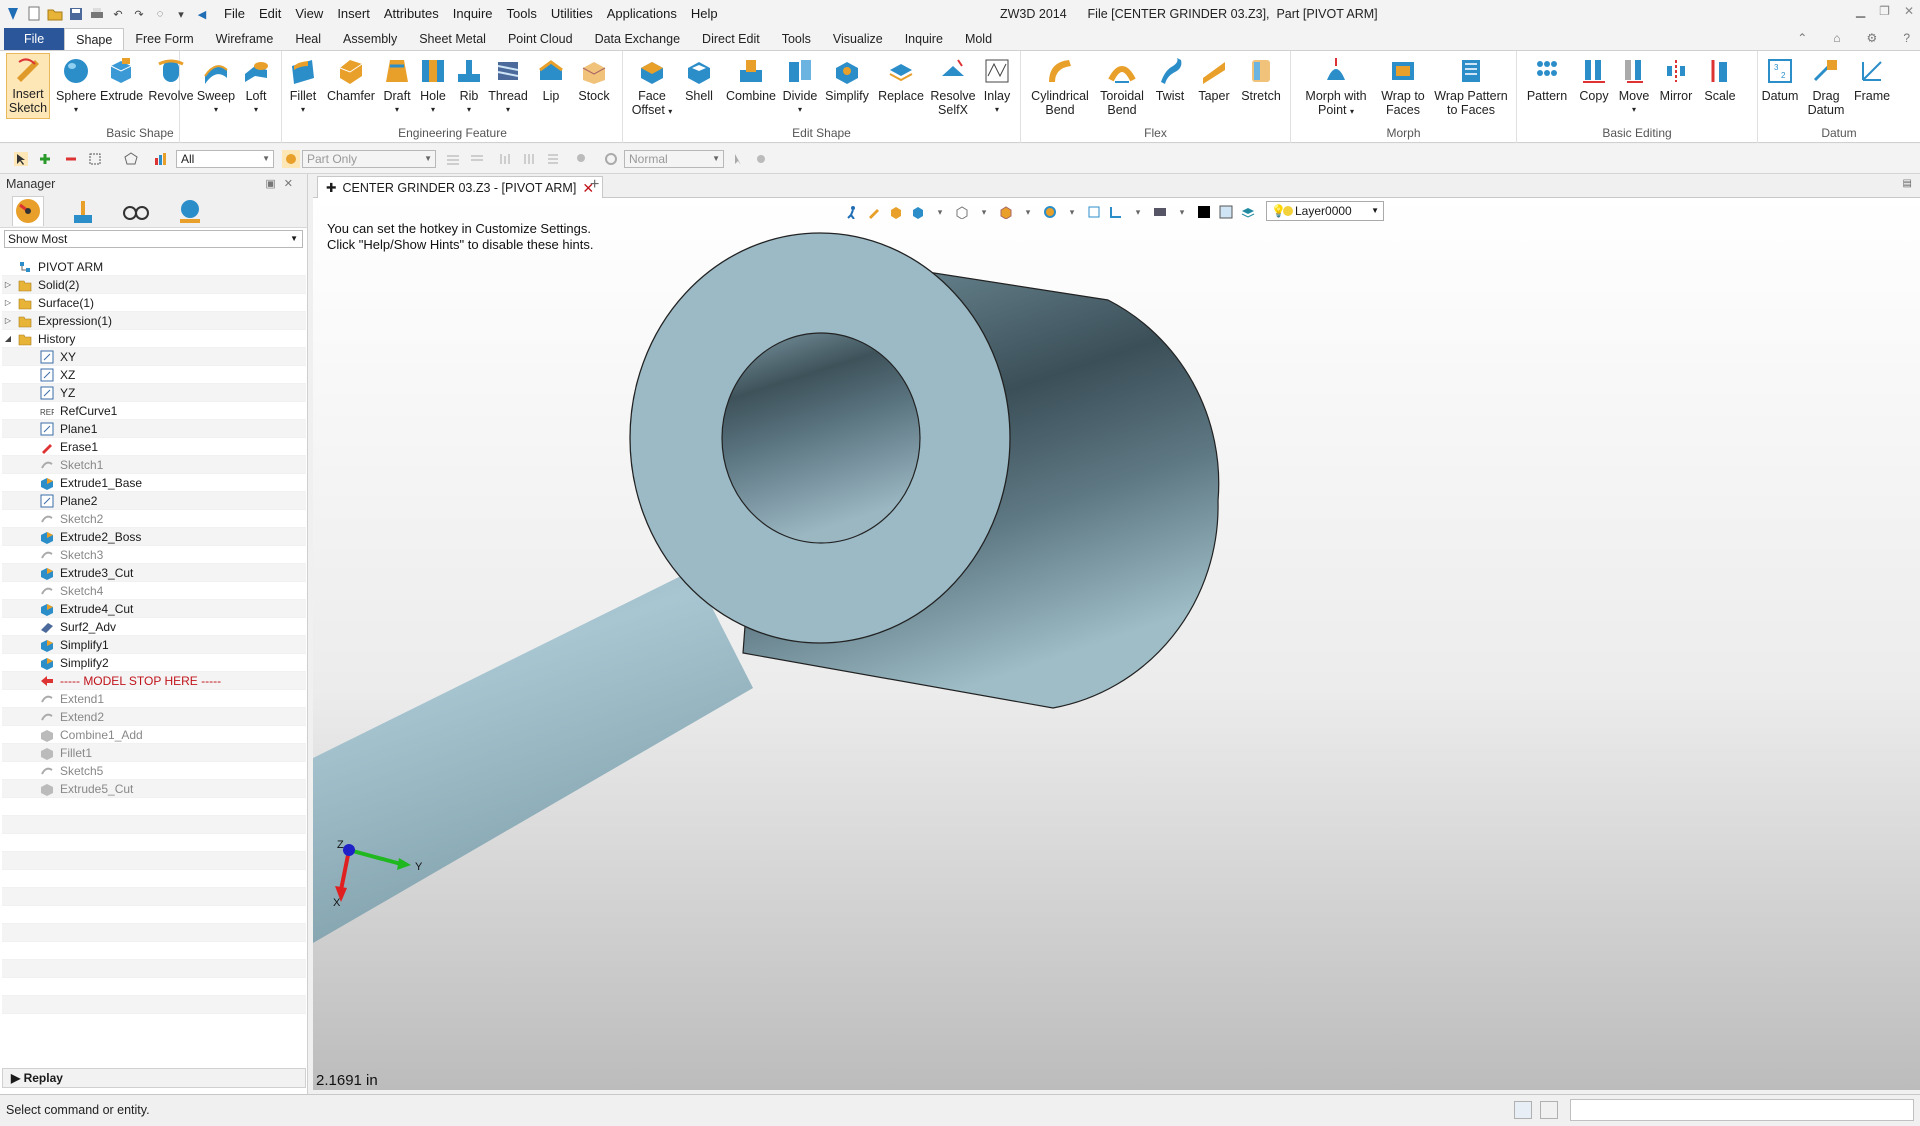 This screenshot has width=1920, height=1126. I want to click on divide-button: Divide ▾, so click(800, 86).